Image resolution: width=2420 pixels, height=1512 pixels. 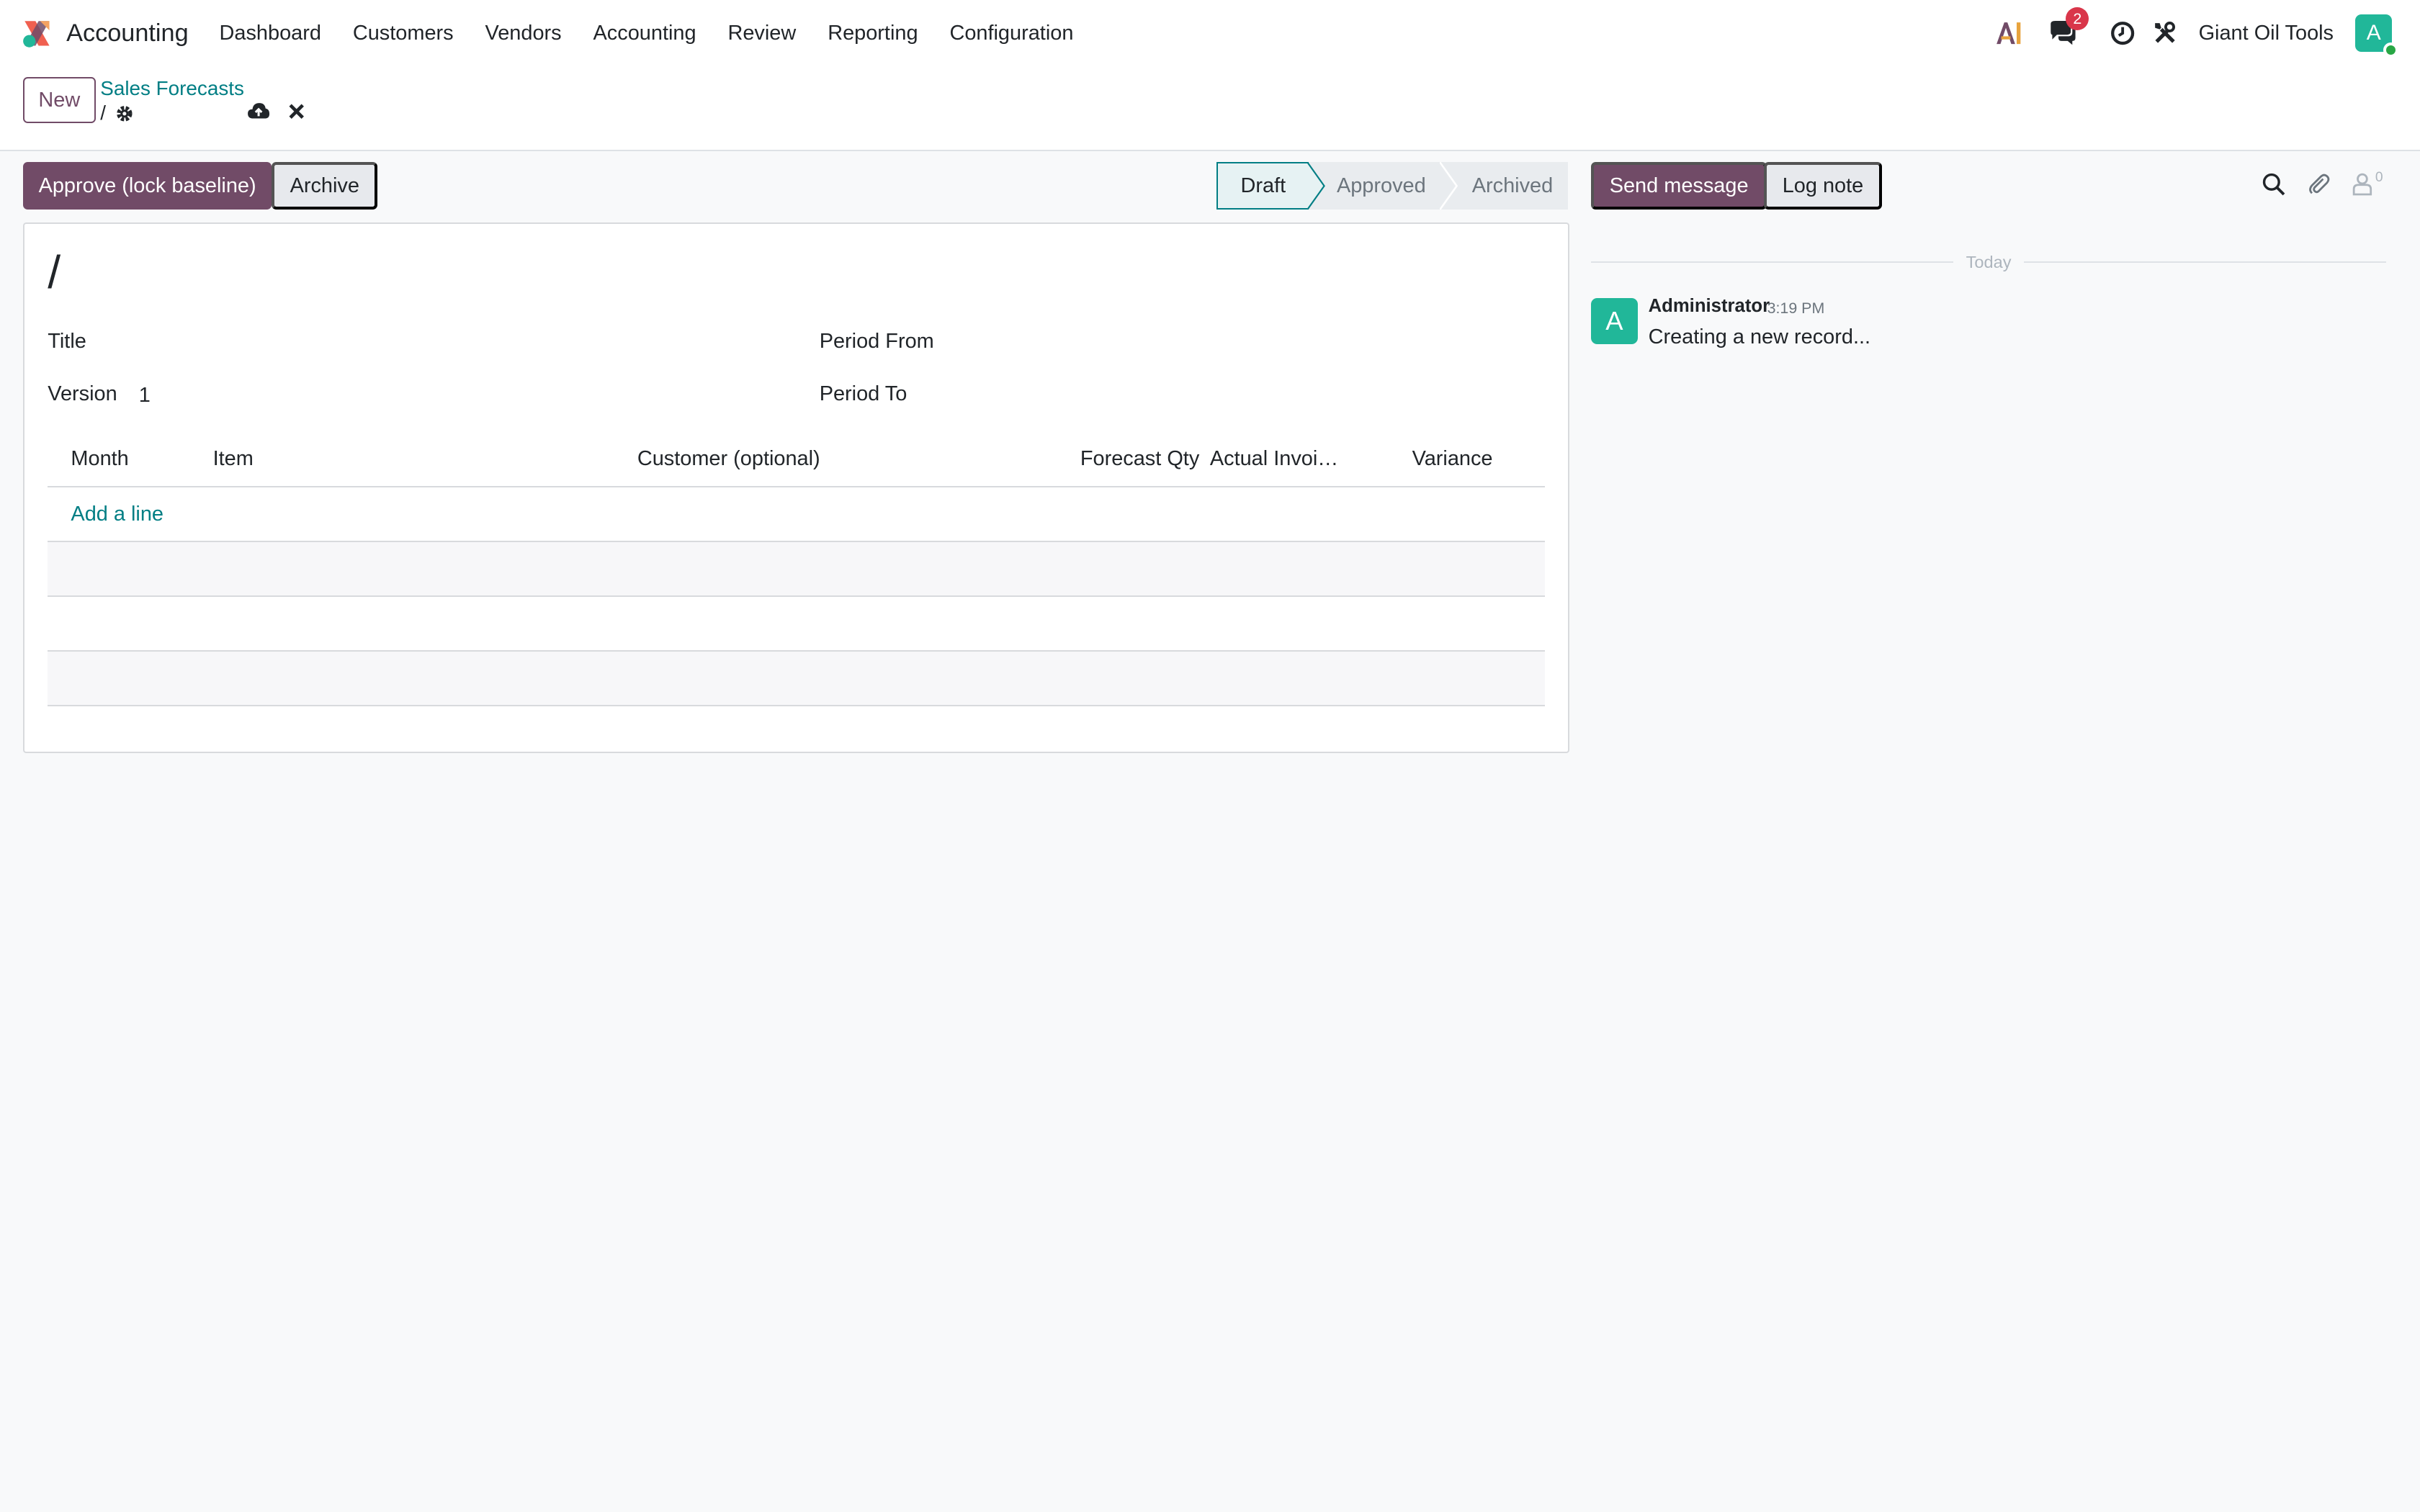 I want to click on message-author-avatar: A, so click(x=1614, y=320).